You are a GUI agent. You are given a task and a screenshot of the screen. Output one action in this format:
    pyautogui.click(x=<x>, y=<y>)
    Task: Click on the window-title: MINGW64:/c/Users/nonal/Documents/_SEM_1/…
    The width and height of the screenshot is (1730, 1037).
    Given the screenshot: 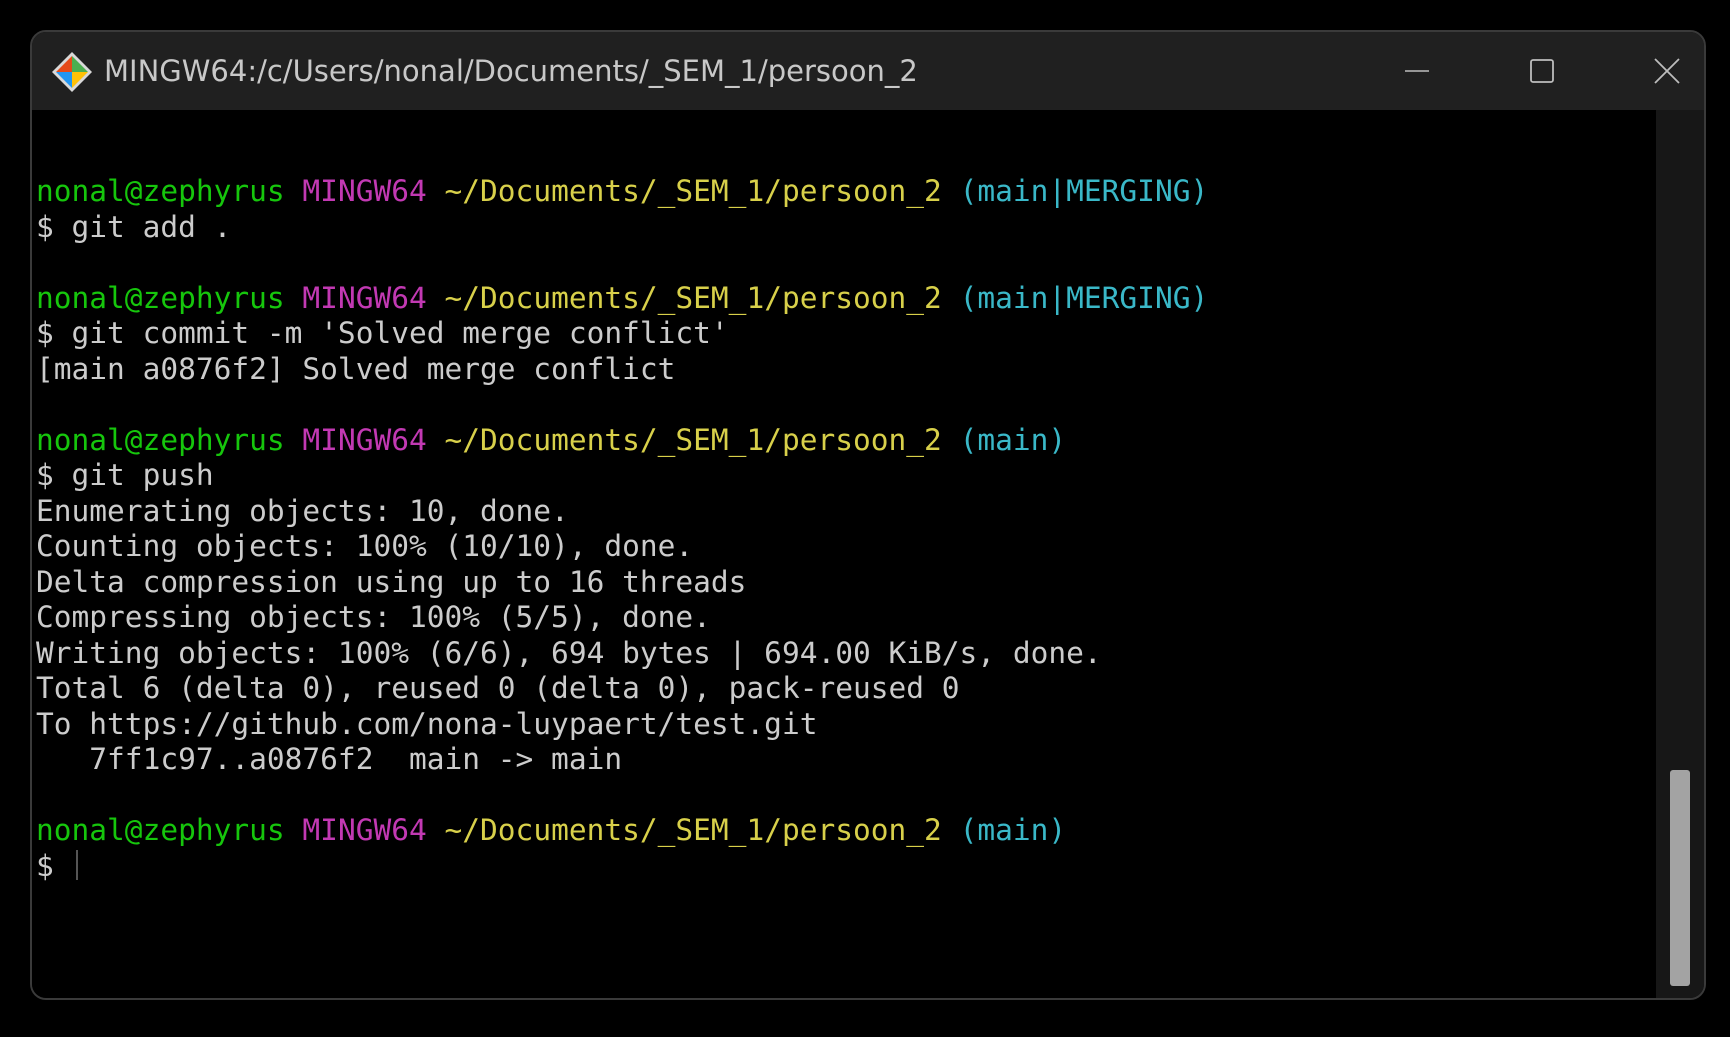 What is the action you would take?
    pyautogui.click(x=511, y=71)
    